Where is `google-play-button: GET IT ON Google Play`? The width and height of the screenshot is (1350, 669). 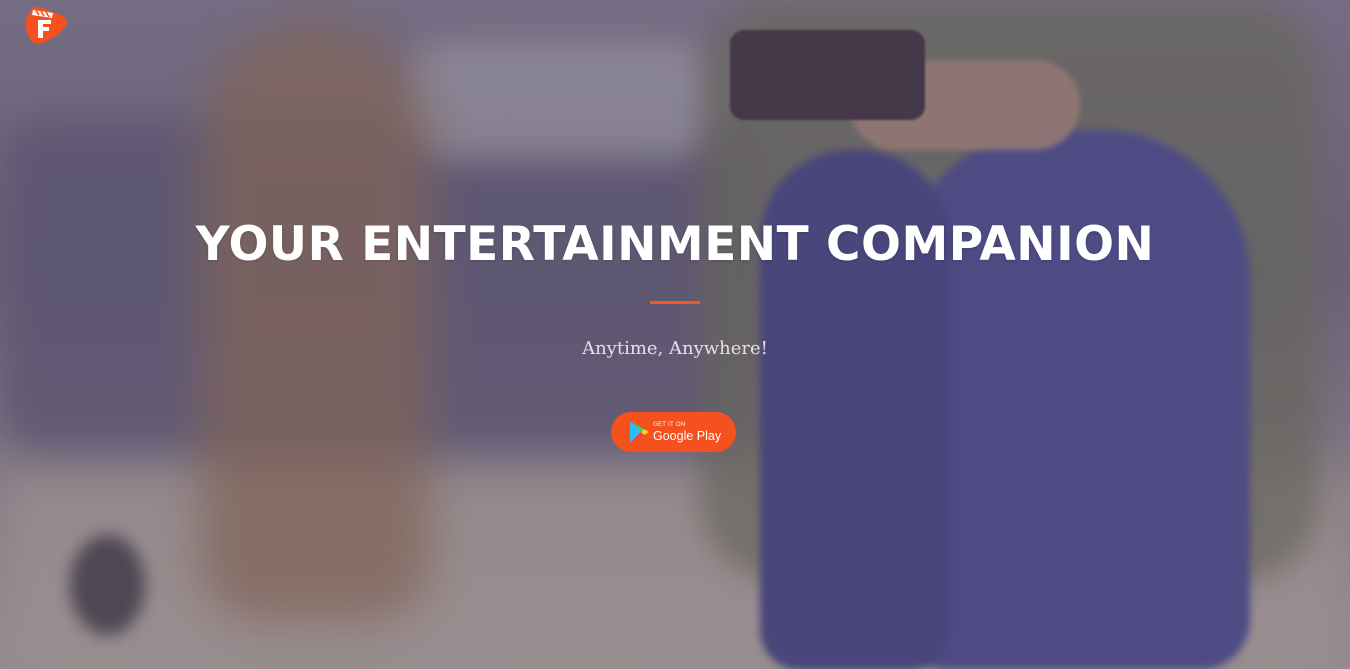 google-play-button: GET IT ON Google Play is located at coordinates (673, 432).